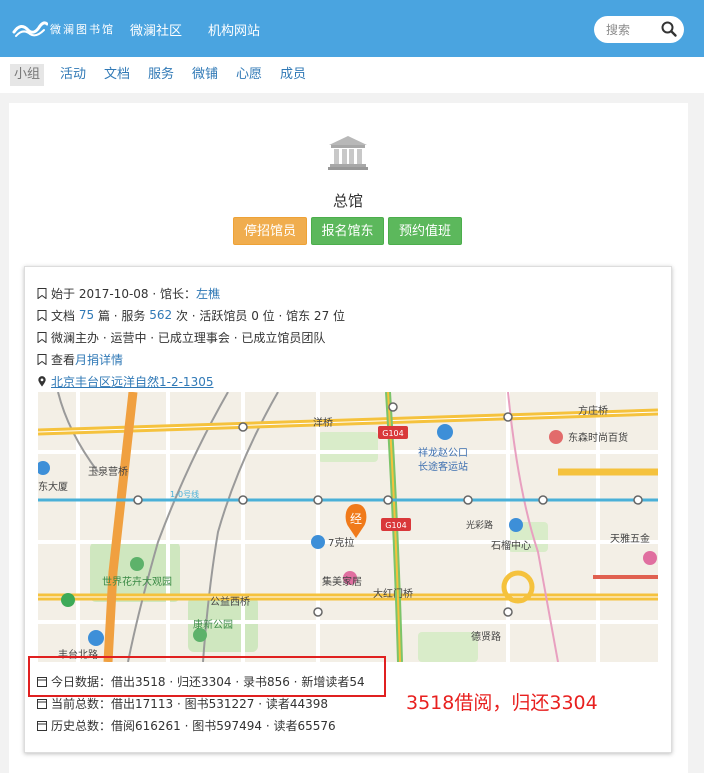  I want to click on tab-services: 服务, so click(161, 75).